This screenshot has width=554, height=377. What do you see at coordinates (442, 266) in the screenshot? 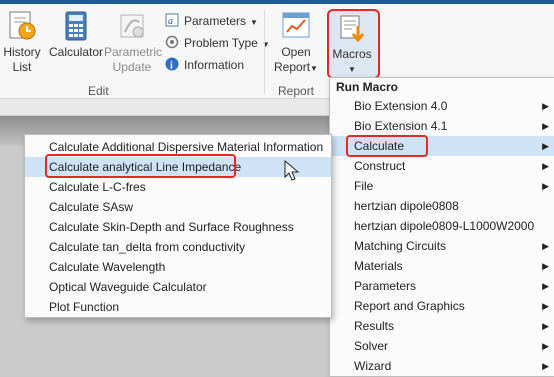
I see `menu-item-materials: Materials ▶` at bounding box center [442, 266].